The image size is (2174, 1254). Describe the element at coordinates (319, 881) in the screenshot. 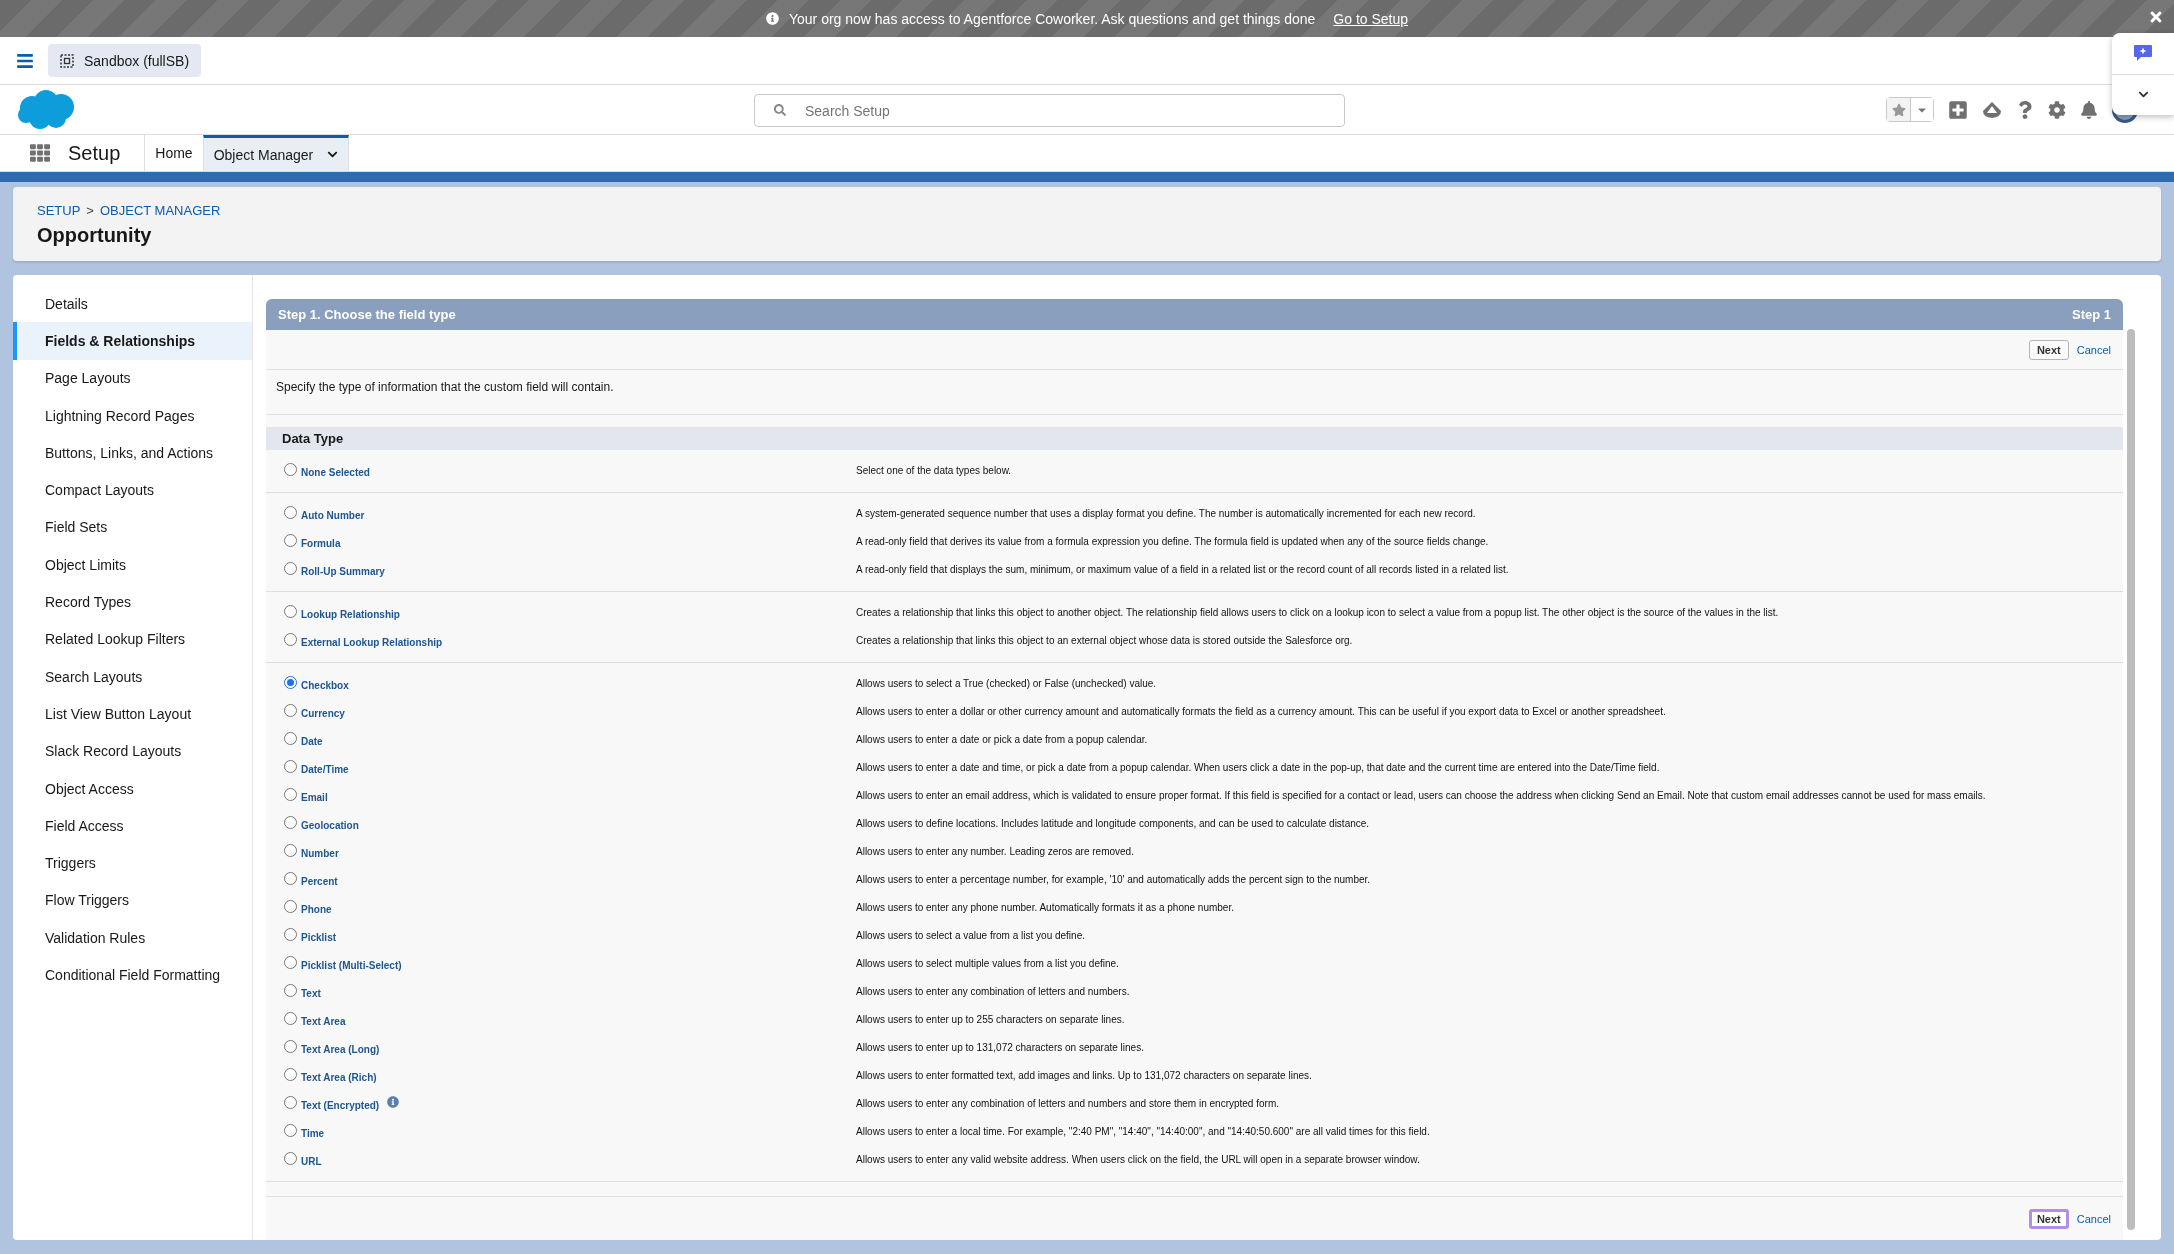

I see `data-type-label: Percent` at that location.